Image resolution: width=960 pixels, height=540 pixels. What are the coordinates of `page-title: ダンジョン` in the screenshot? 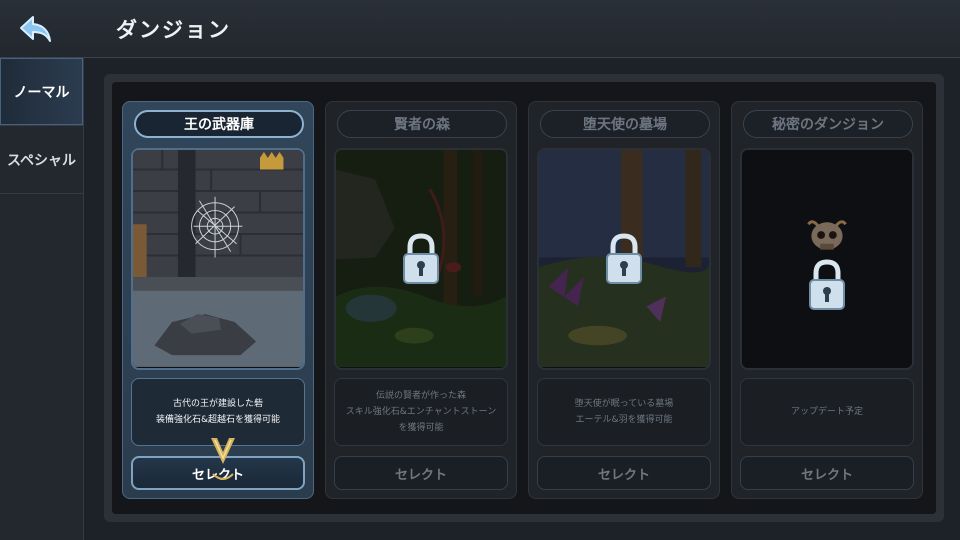 It's located at (173, 30).